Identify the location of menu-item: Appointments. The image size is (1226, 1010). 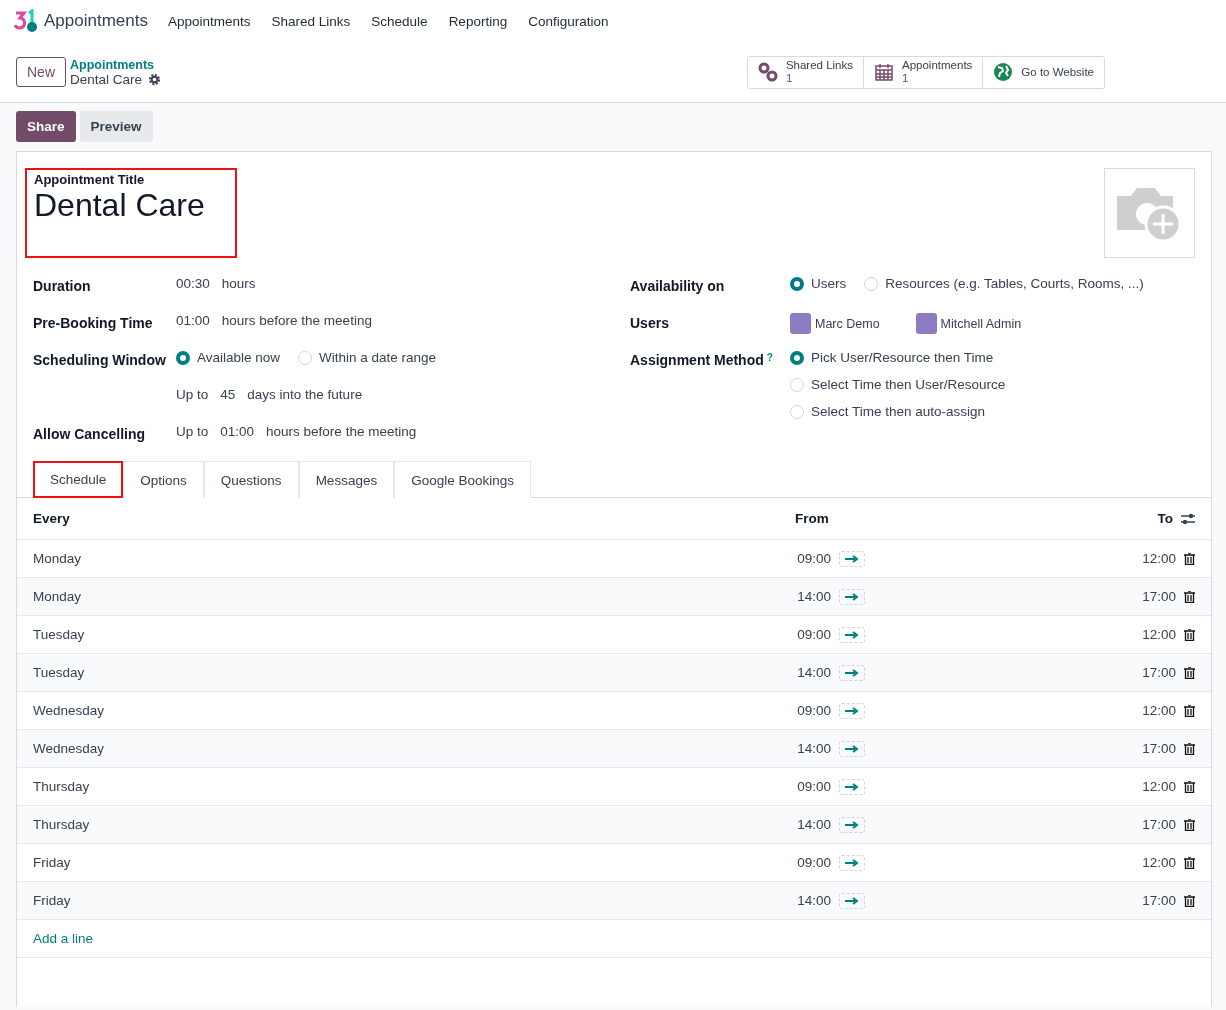
(209, 21).